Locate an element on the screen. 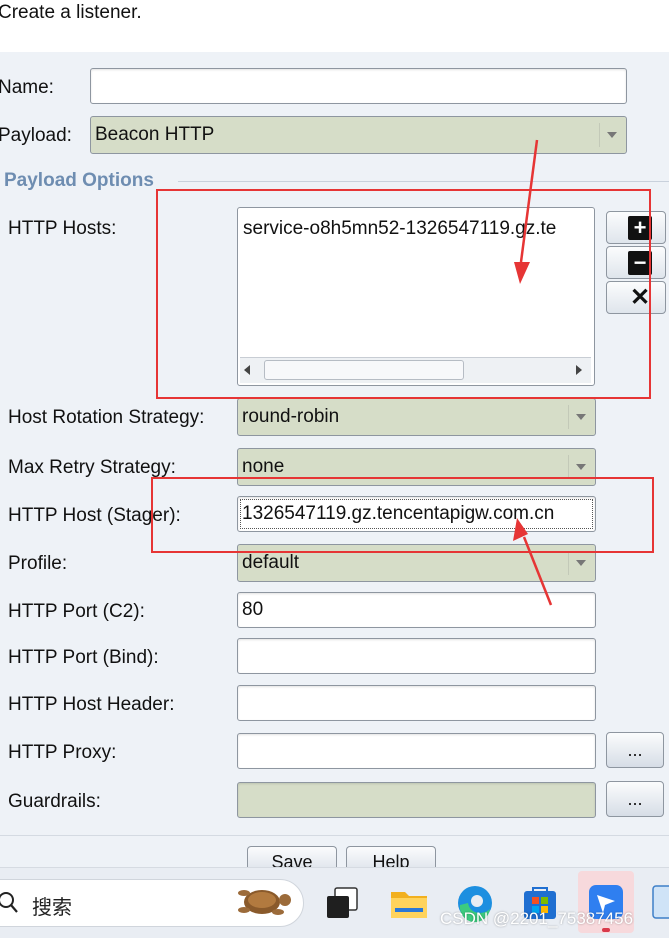 Image resolution: width=669 pixels, height=938 pixels. notepad-icon is located at coordinates (659, 903).